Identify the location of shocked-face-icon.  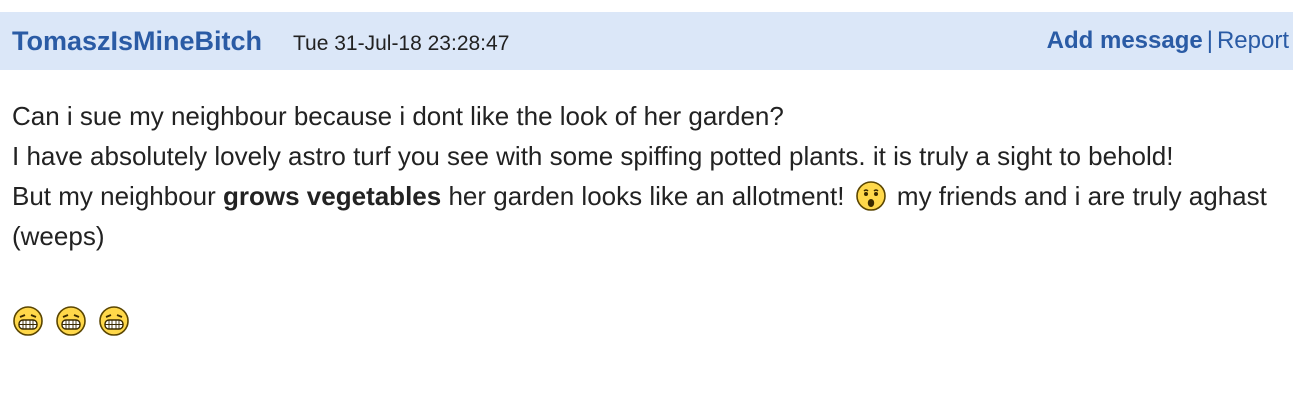
(871, 196).